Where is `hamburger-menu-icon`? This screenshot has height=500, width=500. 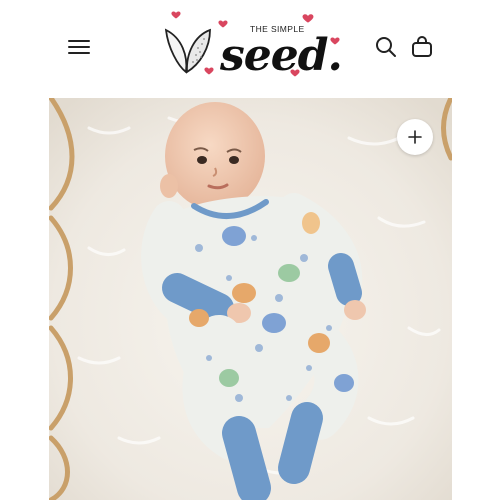 hamburger-menu-icon is located at coordinates (79, 47).